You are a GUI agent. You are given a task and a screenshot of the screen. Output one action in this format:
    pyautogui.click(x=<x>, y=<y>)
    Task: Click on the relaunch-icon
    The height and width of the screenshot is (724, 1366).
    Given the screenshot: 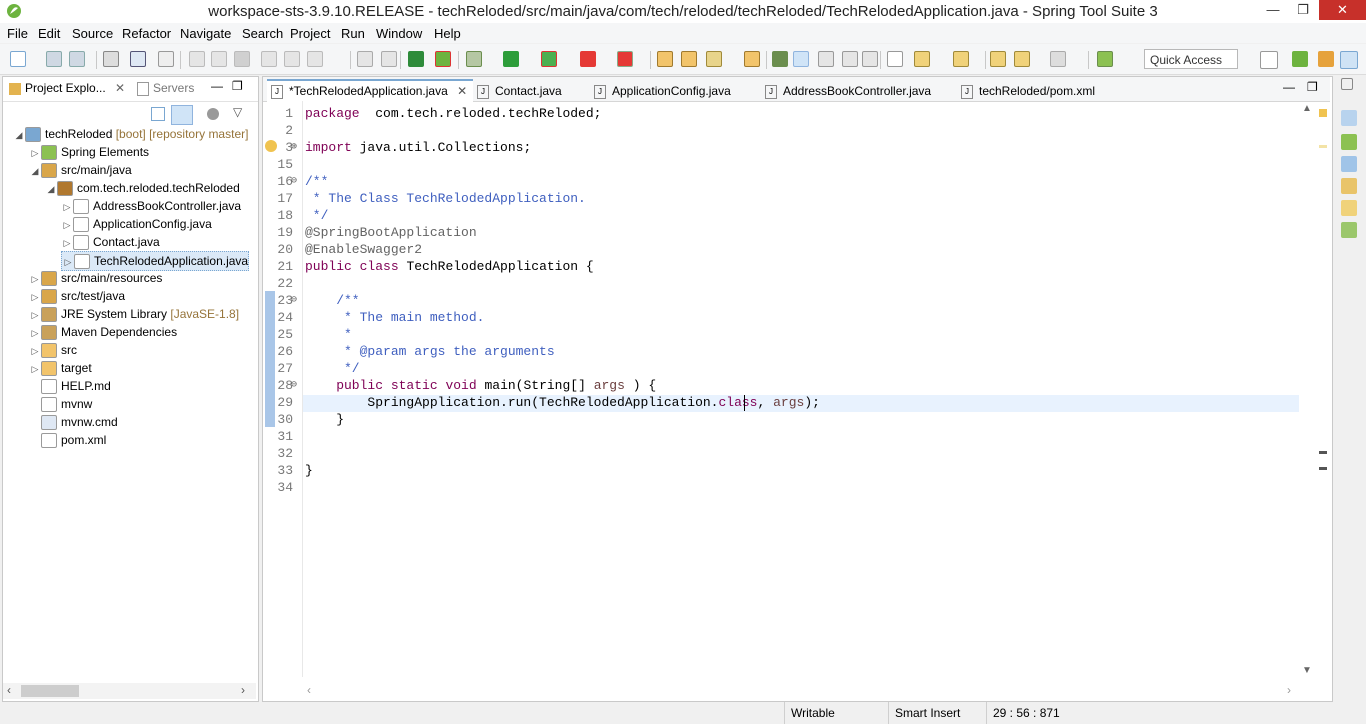 What is the action you would take?
    pyautogui.click(x=443, y=59)
    